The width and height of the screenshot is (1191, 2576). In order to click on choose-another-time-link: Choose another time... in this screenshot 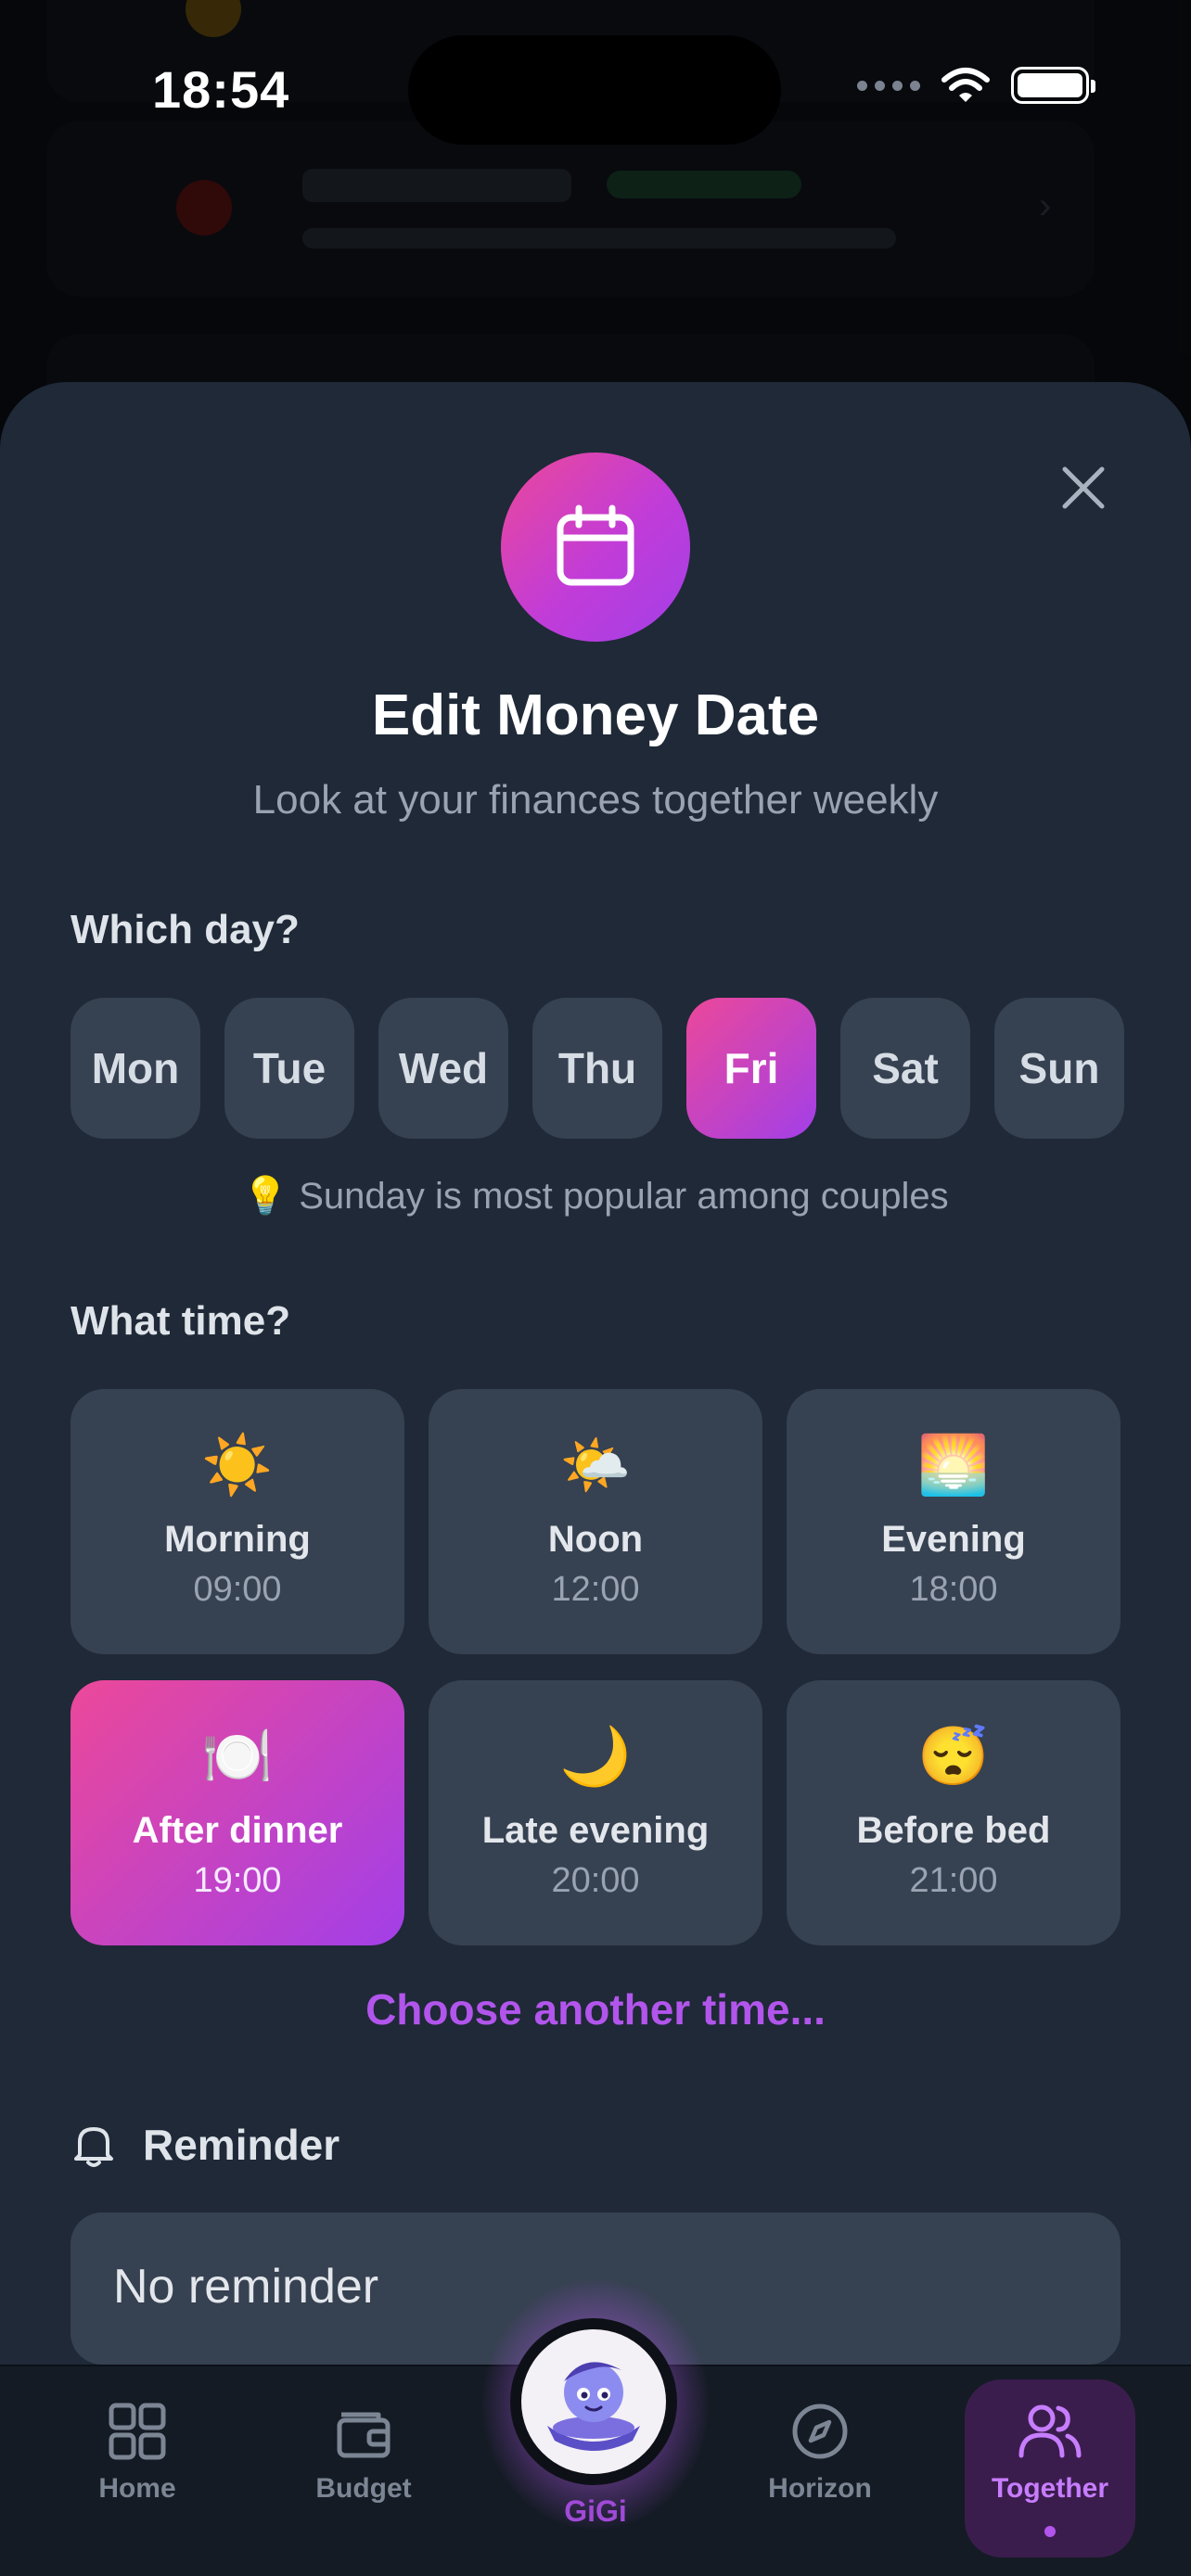, I will do `click(595, 2009)`.